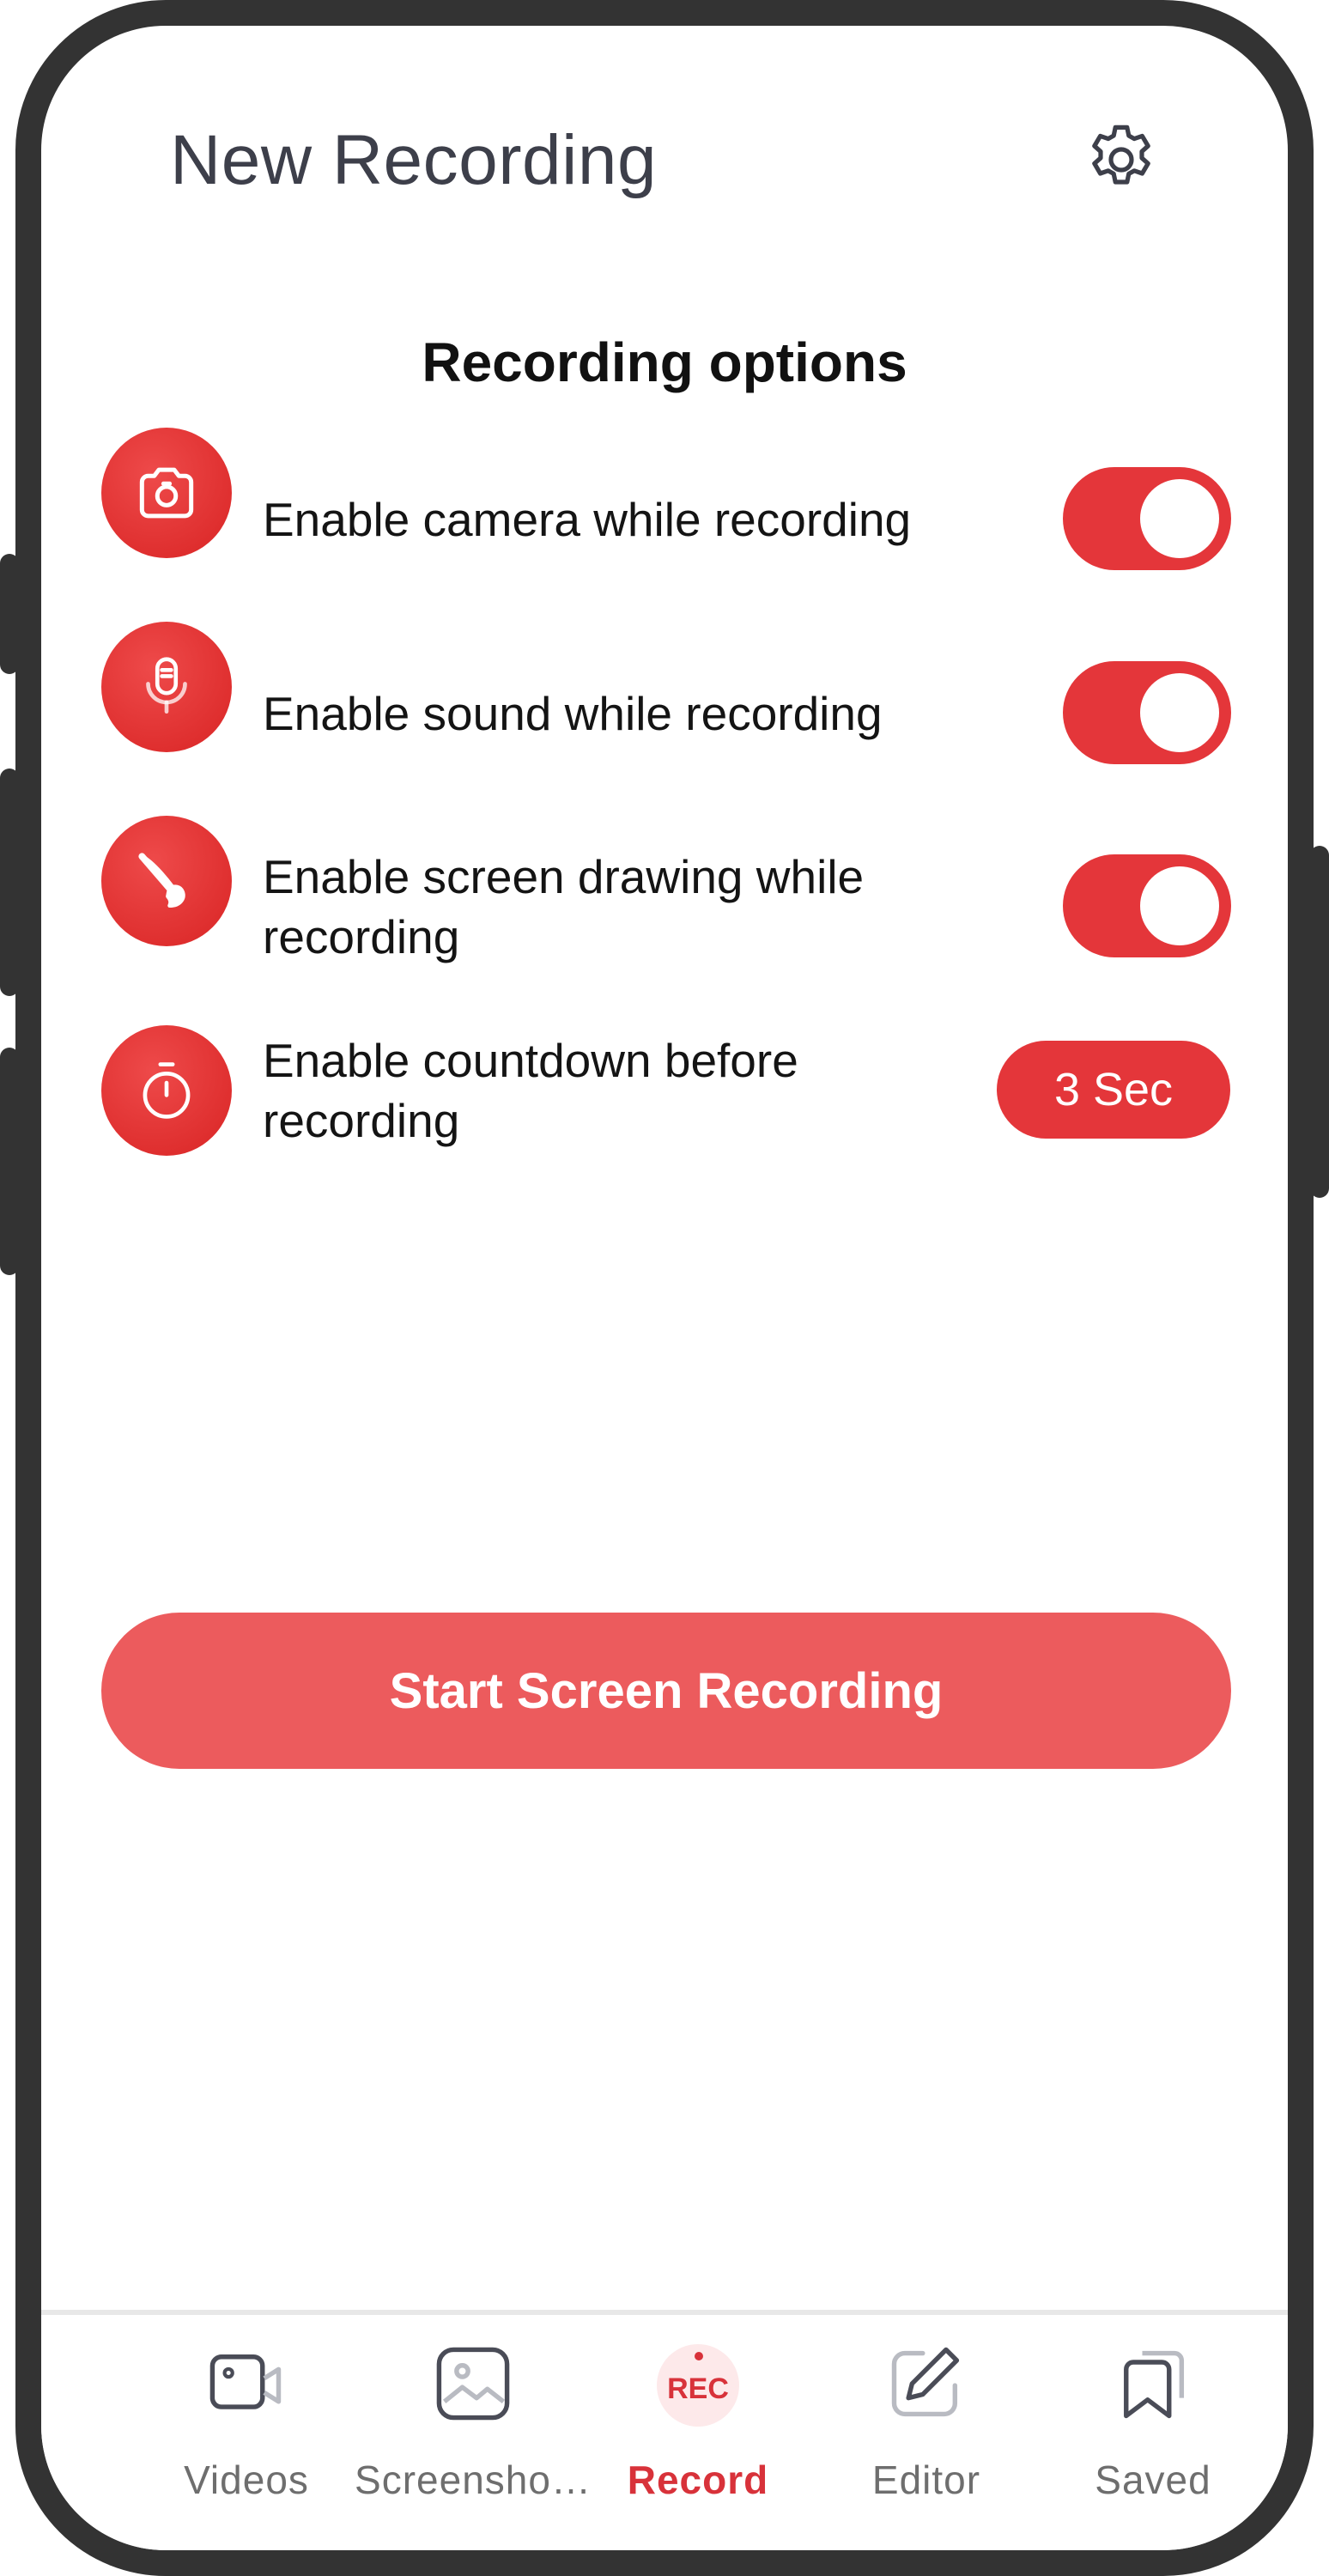  Describe the element at coordinates (926, 2427) in the screenshot. I see `nav-item-editor: Editor` at that location.